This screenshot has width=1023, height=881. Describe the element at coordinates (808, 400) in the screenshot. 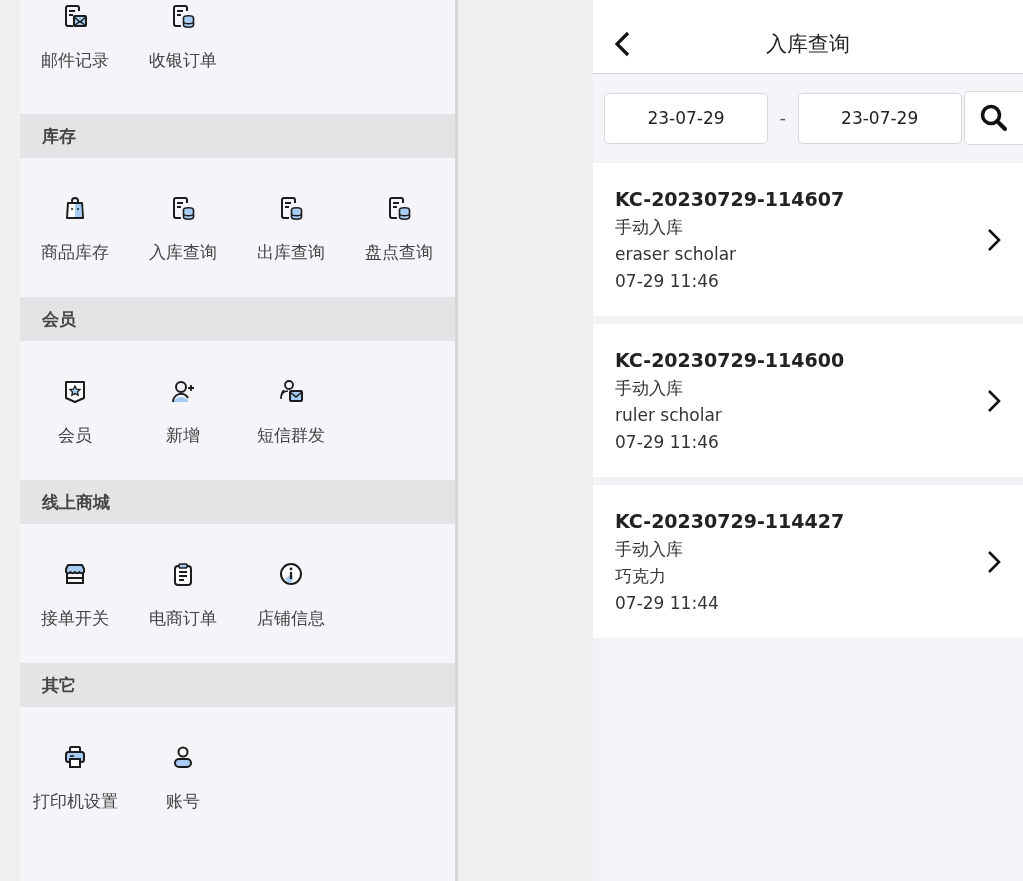

I see `record-card: KC-20230729-114600 手动入库 ruler scholar 07-29 11:46` at that location.